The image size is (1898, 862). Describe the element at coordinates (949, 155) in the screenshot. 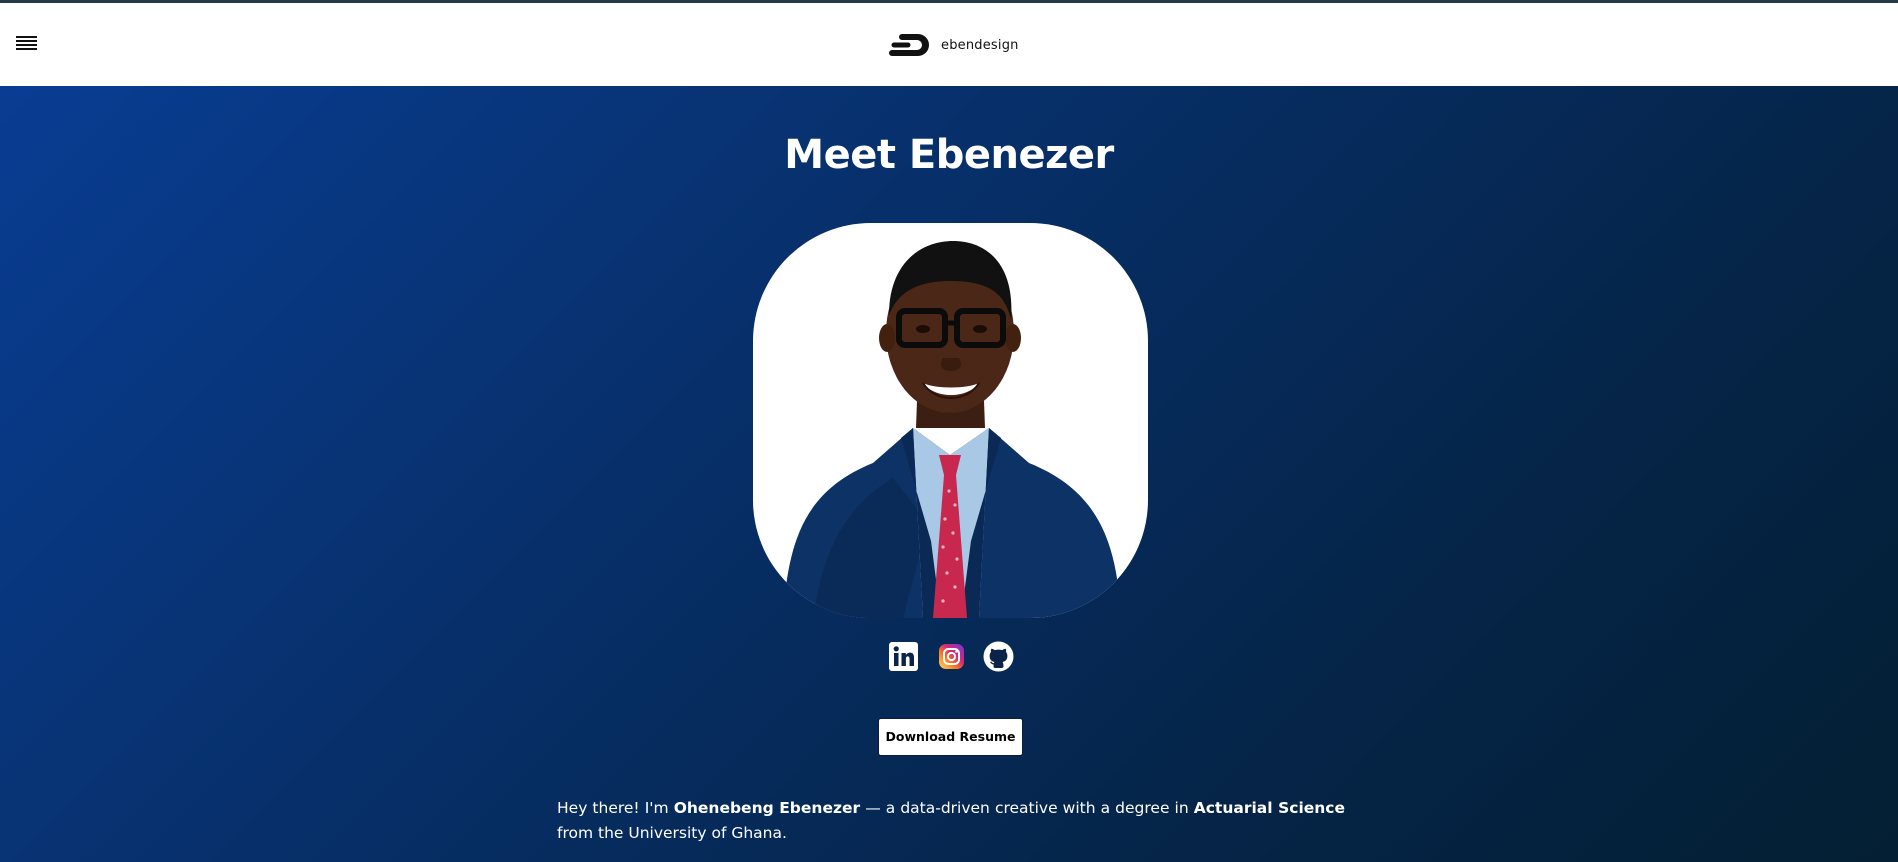

I see `page-title: Meet Ebenezer` at that location.